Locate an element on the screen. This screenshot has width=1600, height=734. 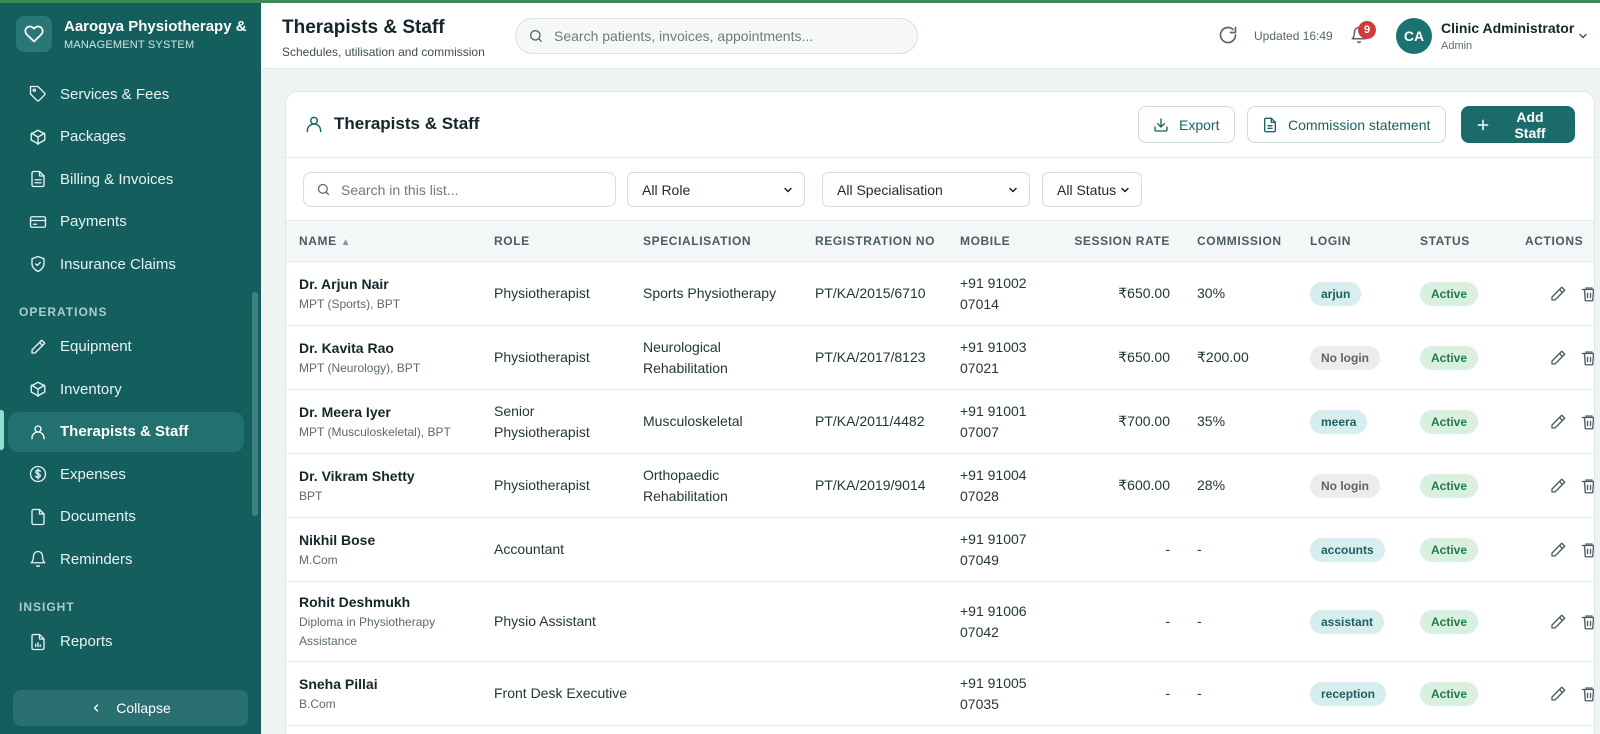
sidebar-item-insurance: Insurance Claims is located at coordinates (126, 264).